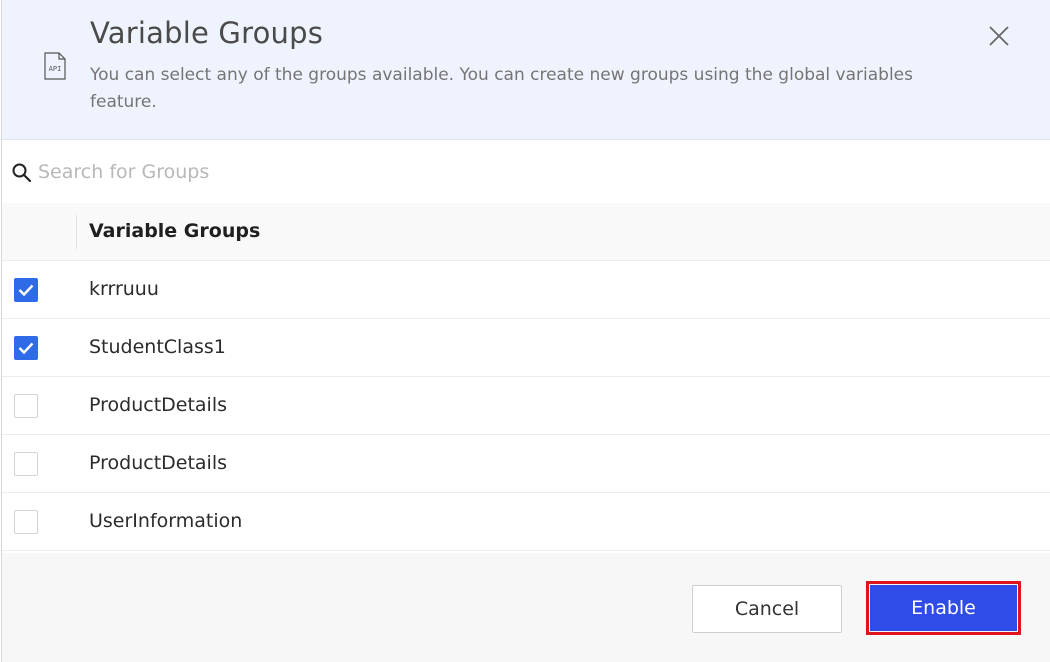  What do you see at coordinates (526, 232) in the screenshot?
I see `table-header: Variable Groups` at bounding box center [526, 232].